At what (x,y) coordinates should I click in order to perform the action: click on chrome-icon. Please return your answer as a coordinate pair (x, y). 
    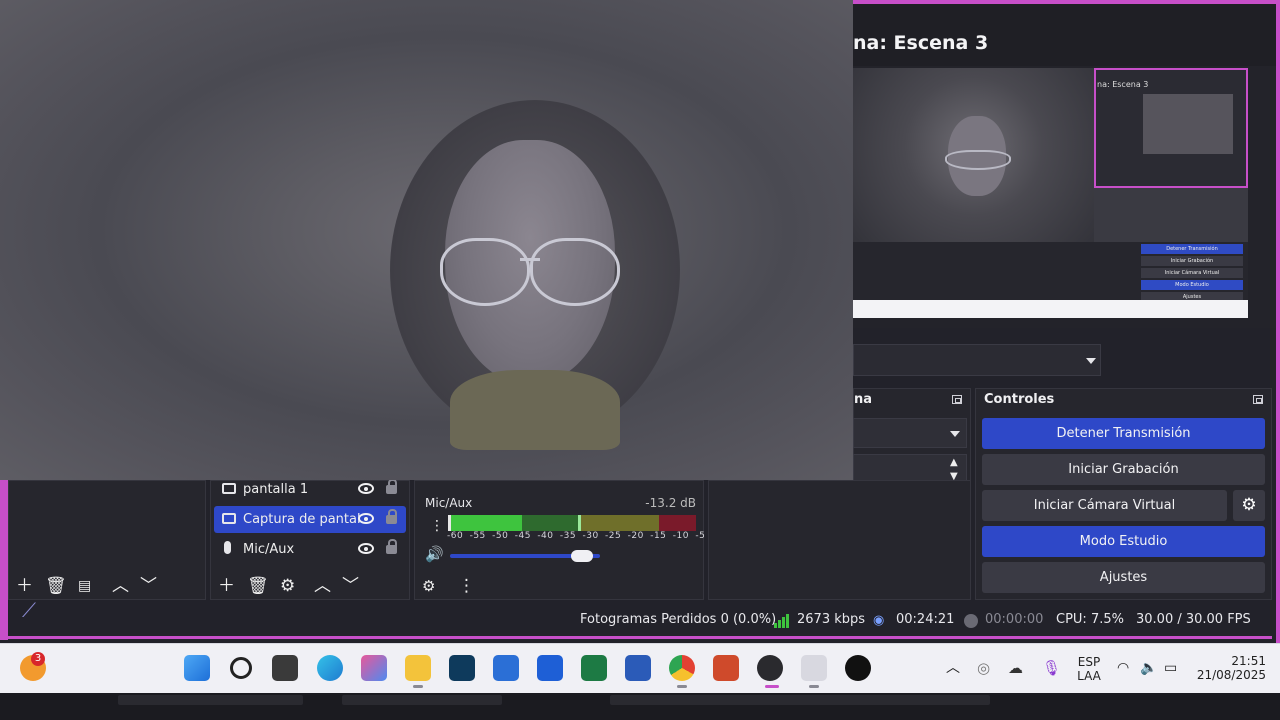
    Looking at the image, I should click on (682, 668).